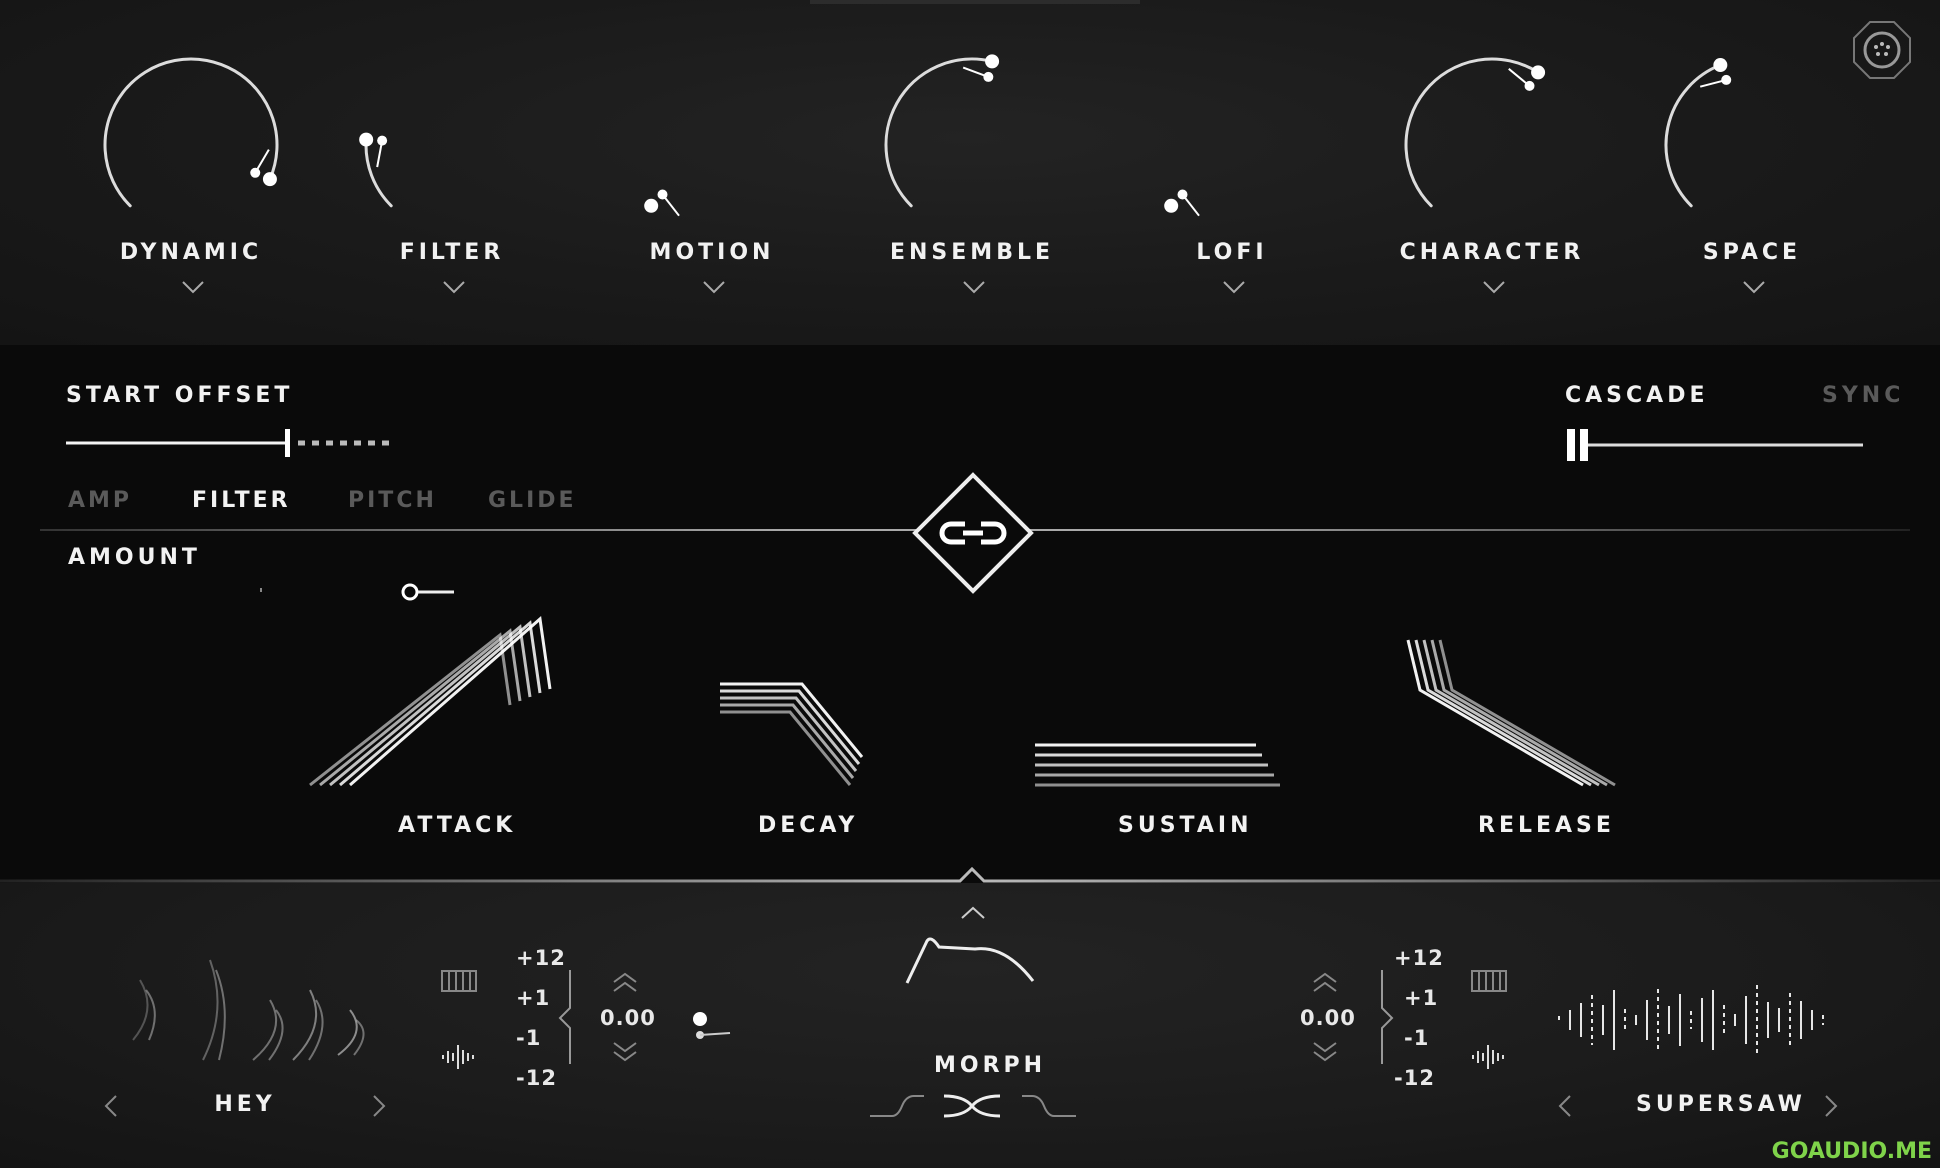  I want to click on watermark: GOAUDIO.ME, so click(1851, 1151).